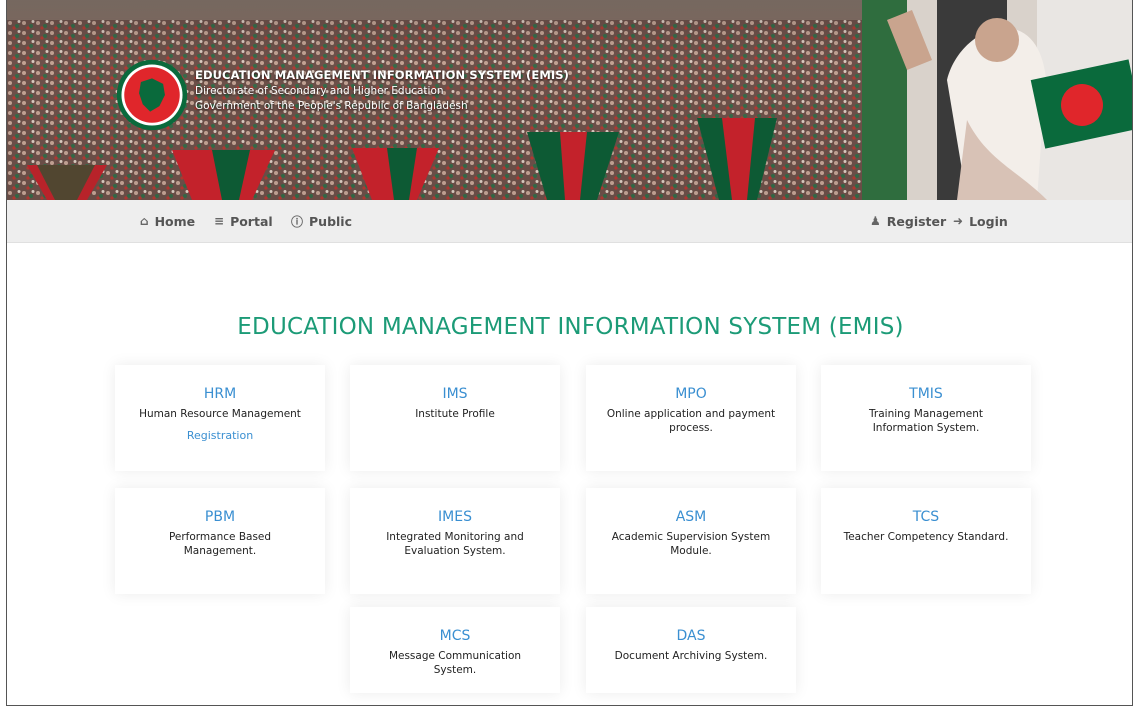 The width and height of the screenshot is (1141, 708). Describe the element at coordinates (455, 394) in the screenshot. I see `module-abbr: IMS` at that location.